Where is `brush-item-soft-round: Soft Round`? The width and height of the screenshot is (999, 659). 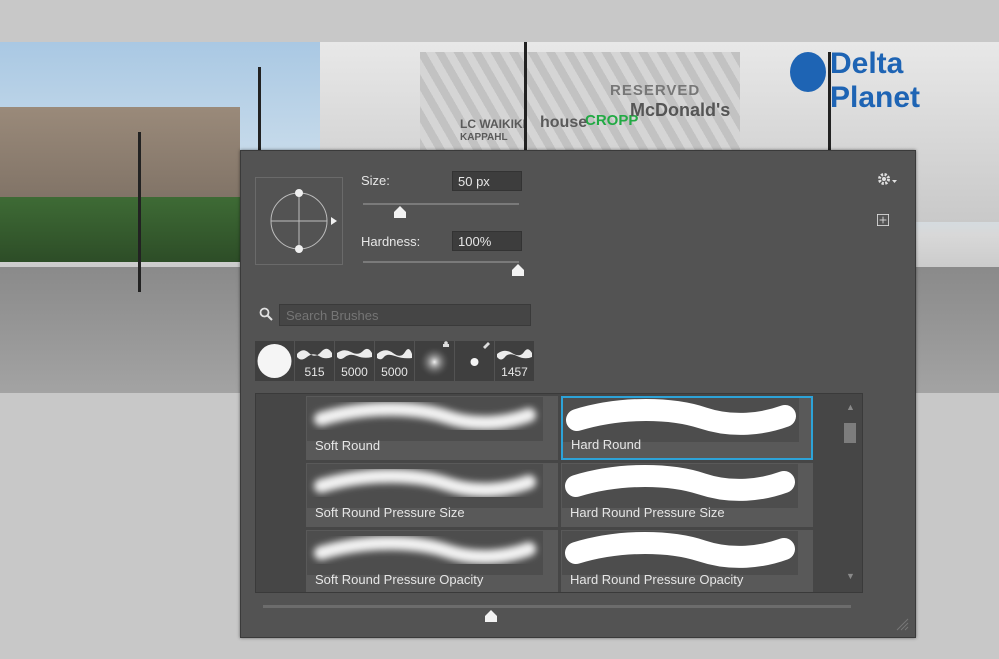 brush-item-soft-round: Soft Round is located at coordinates (432, 428).